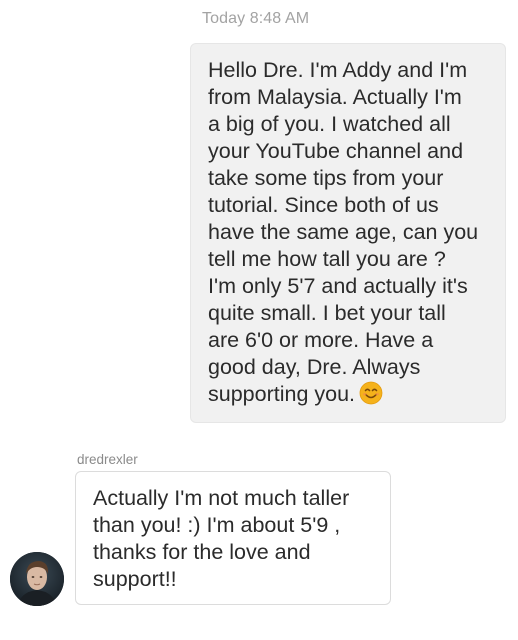 The height and width of the screenshot is (640, 518). What do you see at coordinates (371, 393) in the screenshot?
I see `smiling-face-emoji-icon` at bounding box center [371, 393].